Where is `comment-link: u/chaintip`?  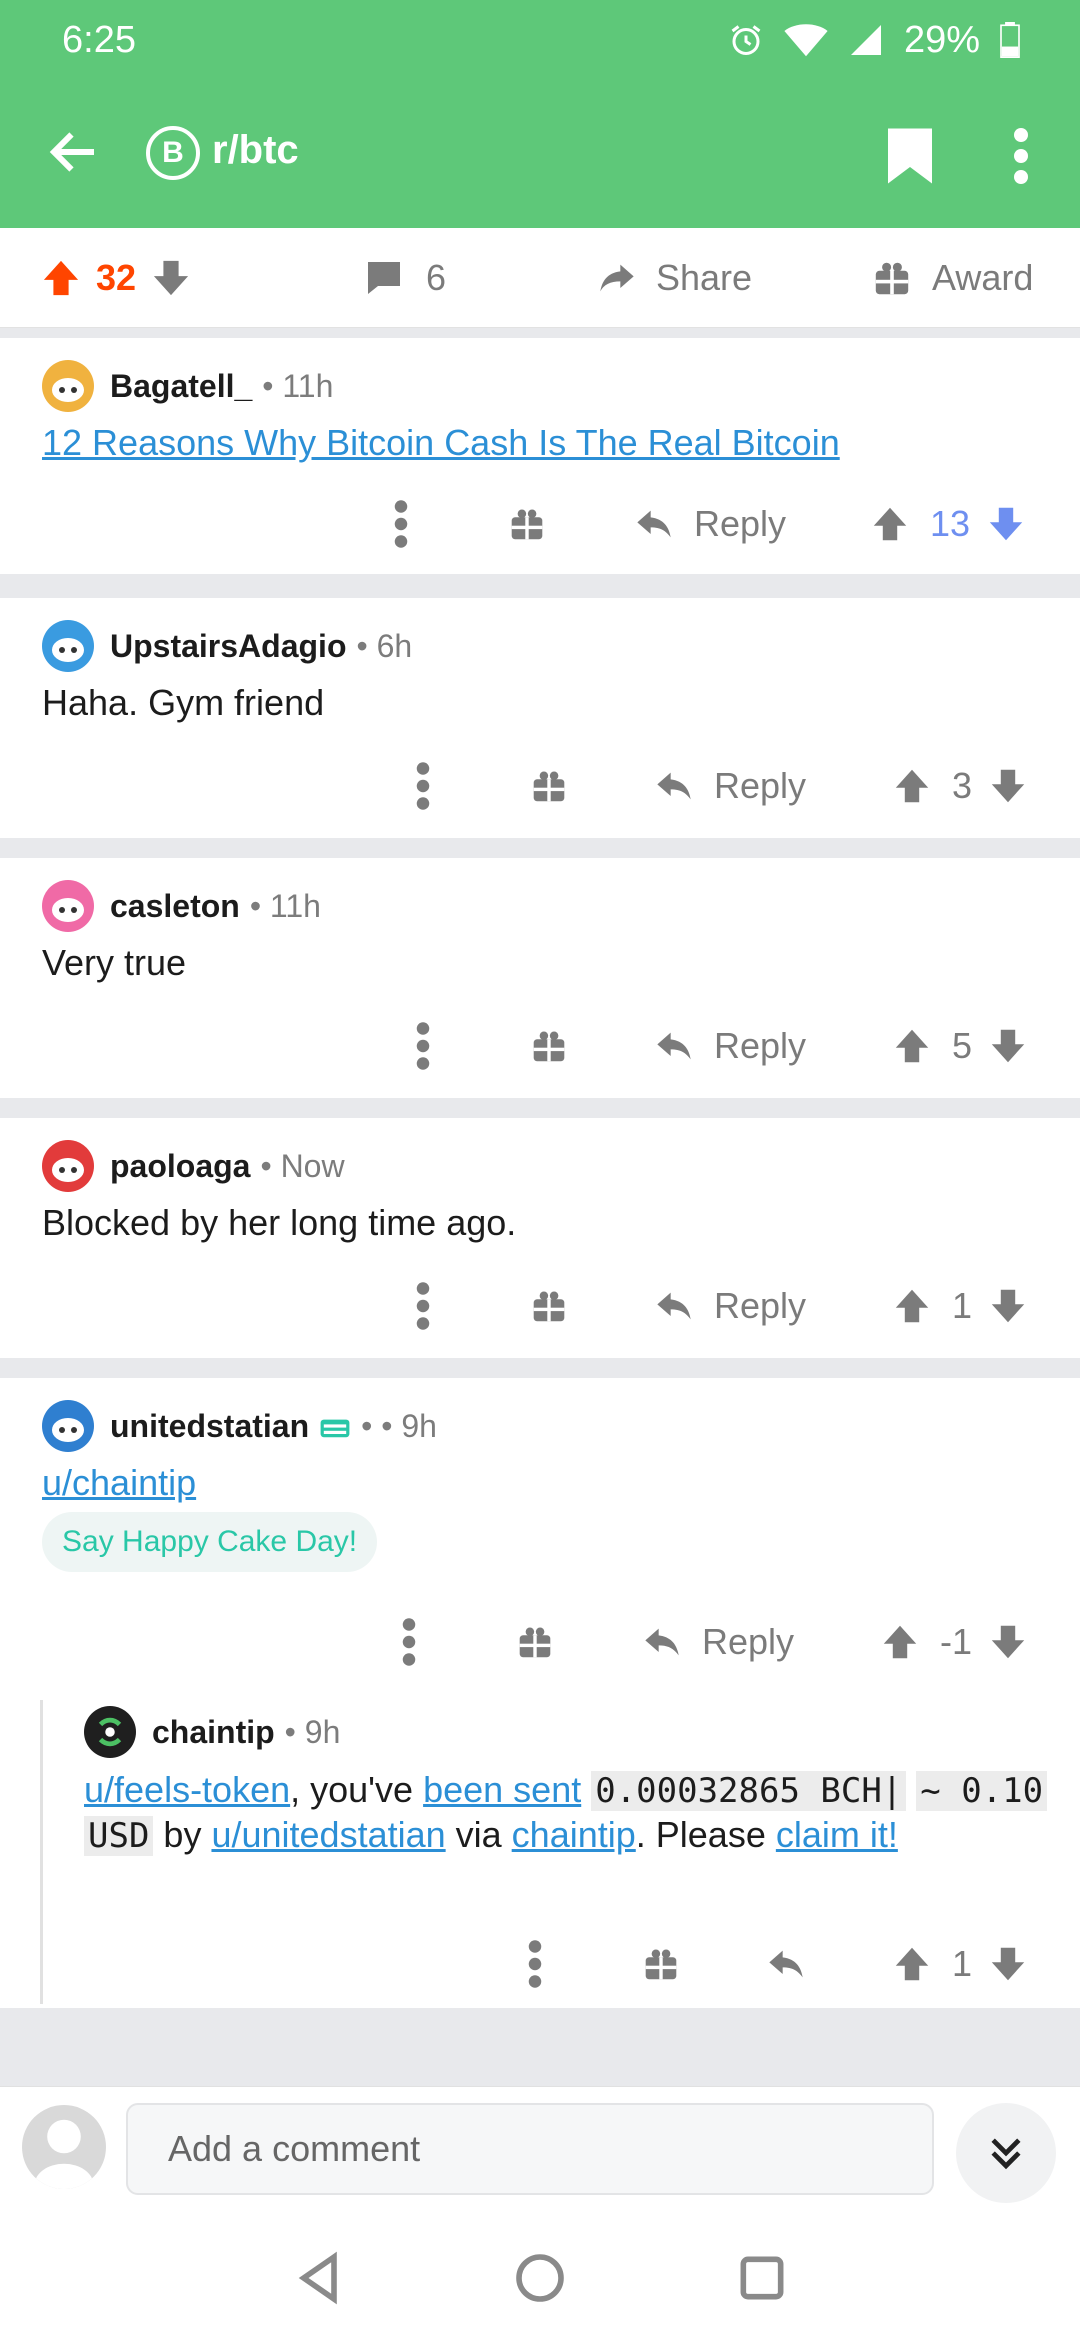
comment-link: u/chaintip is located at coordinates (119, 1483).